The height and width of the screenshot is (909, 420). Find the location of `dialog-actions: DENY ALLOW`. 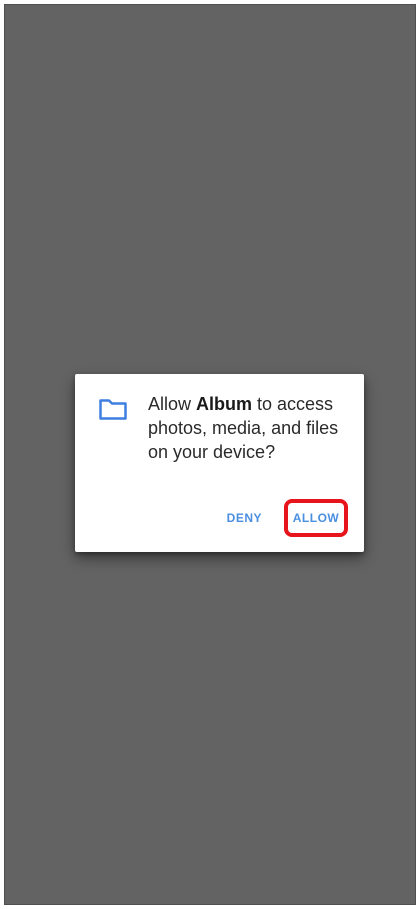

dialog-actions: DENY ALLOW is located at coordinates (287, 518).